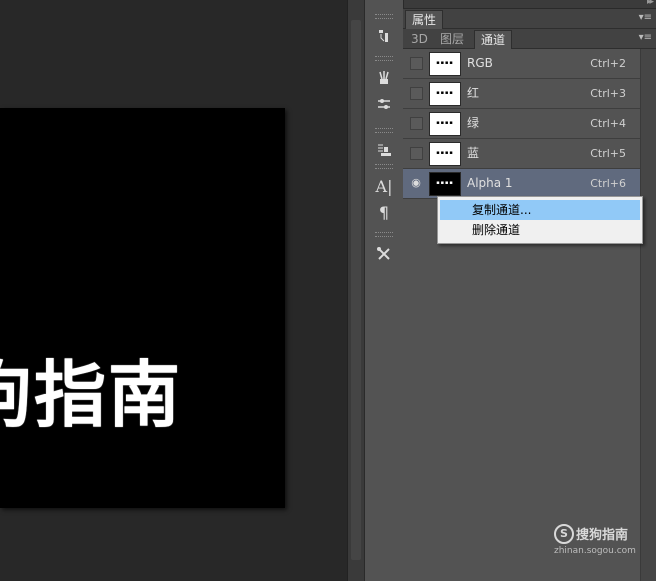  What do you see at coordinates (384, 78) in the screenshot?
I see `brush-presets-icon` at bounding box center [384, 78].